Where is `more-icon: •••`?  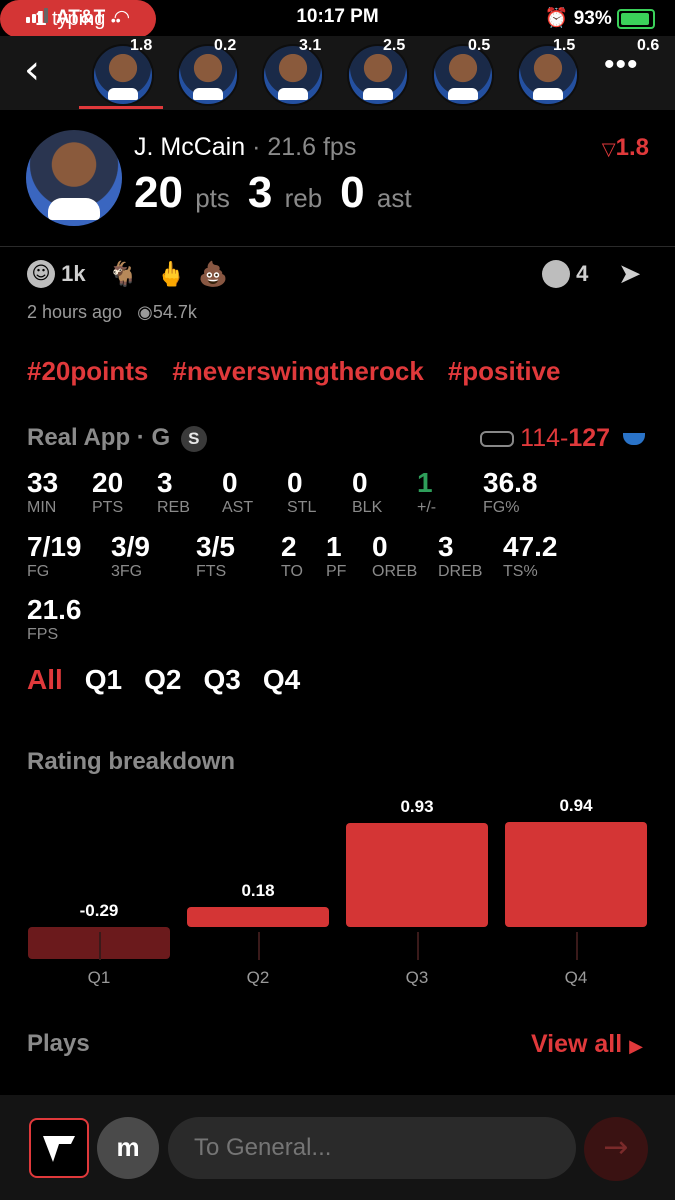 more-icon: ••• is located at coordinates (621, 65).